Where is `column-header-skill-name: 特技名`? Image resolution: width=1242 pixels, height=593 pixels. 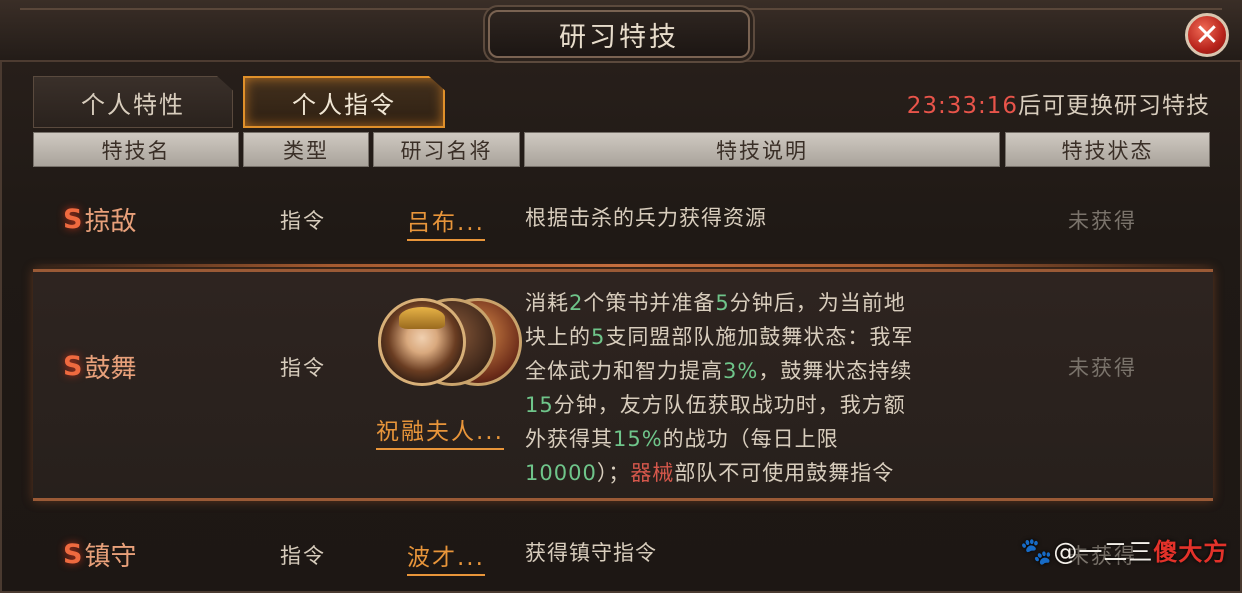 column-header-skill-name: 特技名 is located at coordinates (136, 149).